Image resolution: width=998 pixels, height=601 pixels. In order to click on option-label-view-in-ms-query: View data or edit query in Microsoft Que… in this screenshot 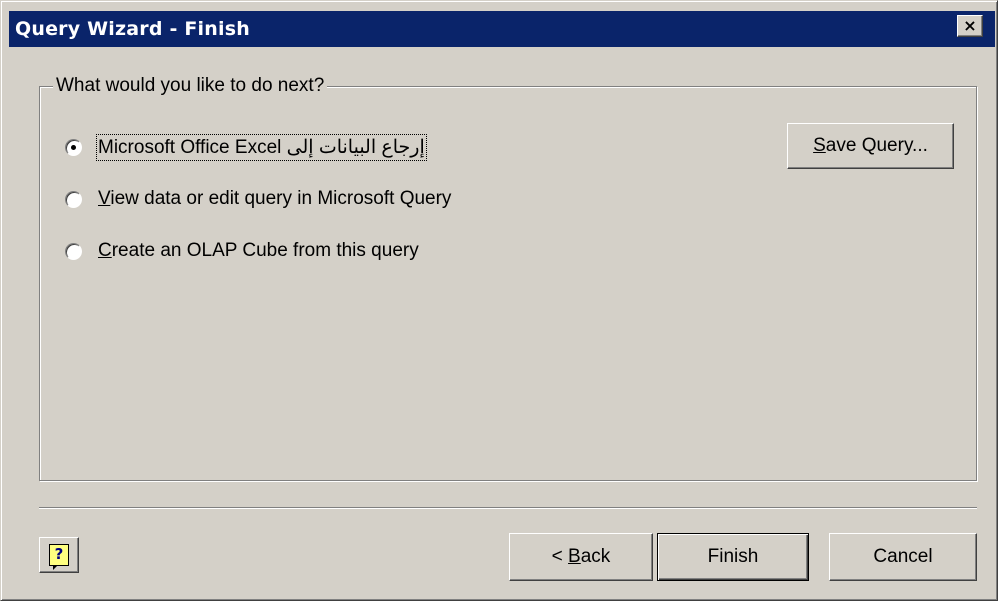, I will do `click(274, 199)`.